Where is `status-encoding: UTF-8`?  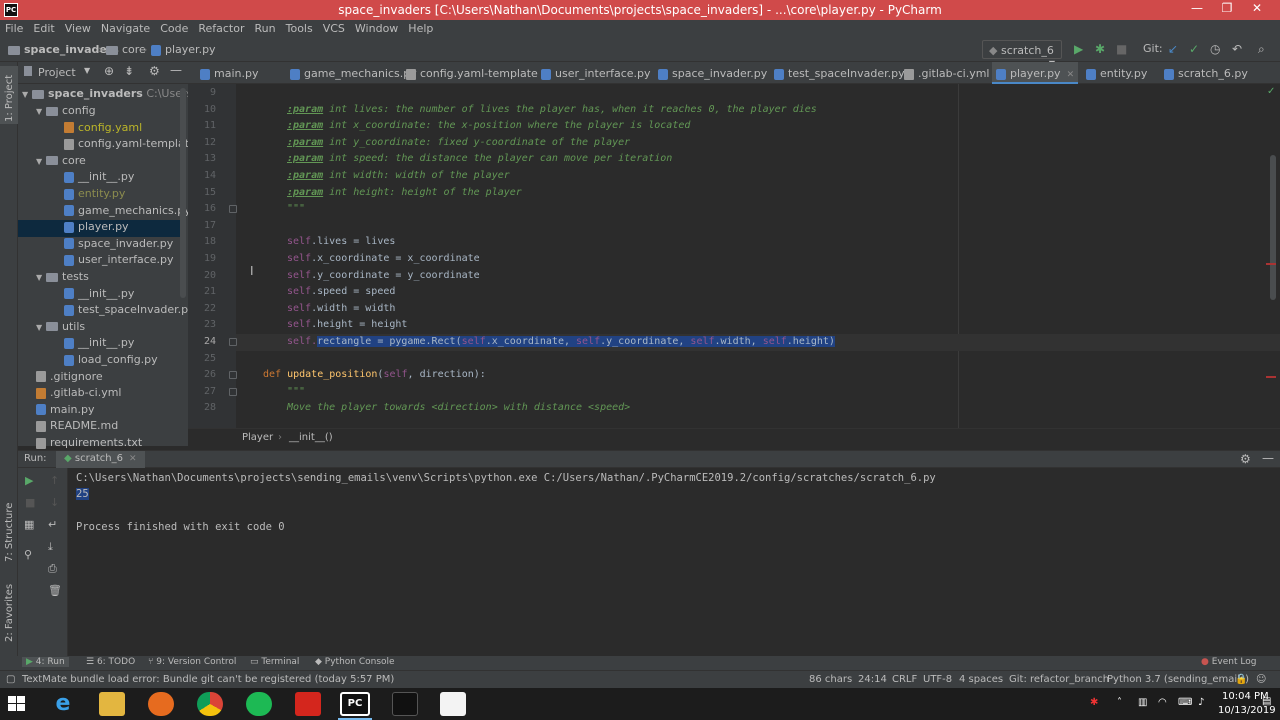 status-encoding: UTF-8 is located at coordinates (937, 679).